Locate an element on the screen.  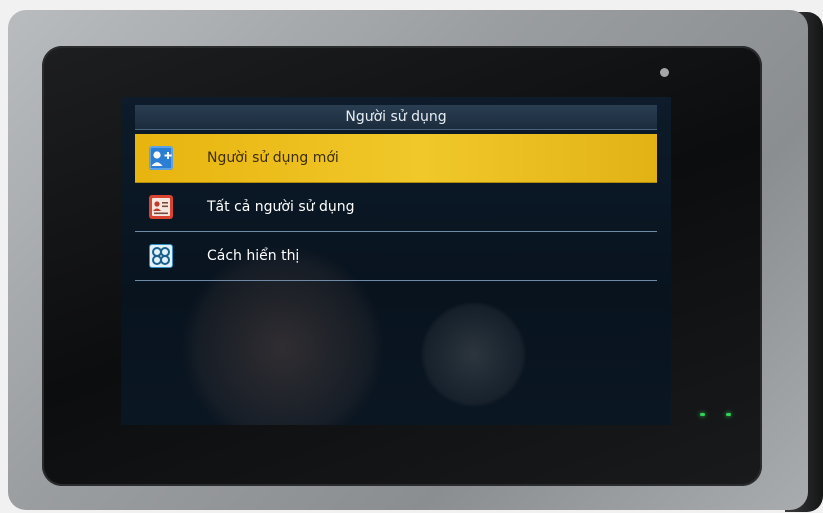
page-title: Người sử dụng is located at coordinates (396, 117).